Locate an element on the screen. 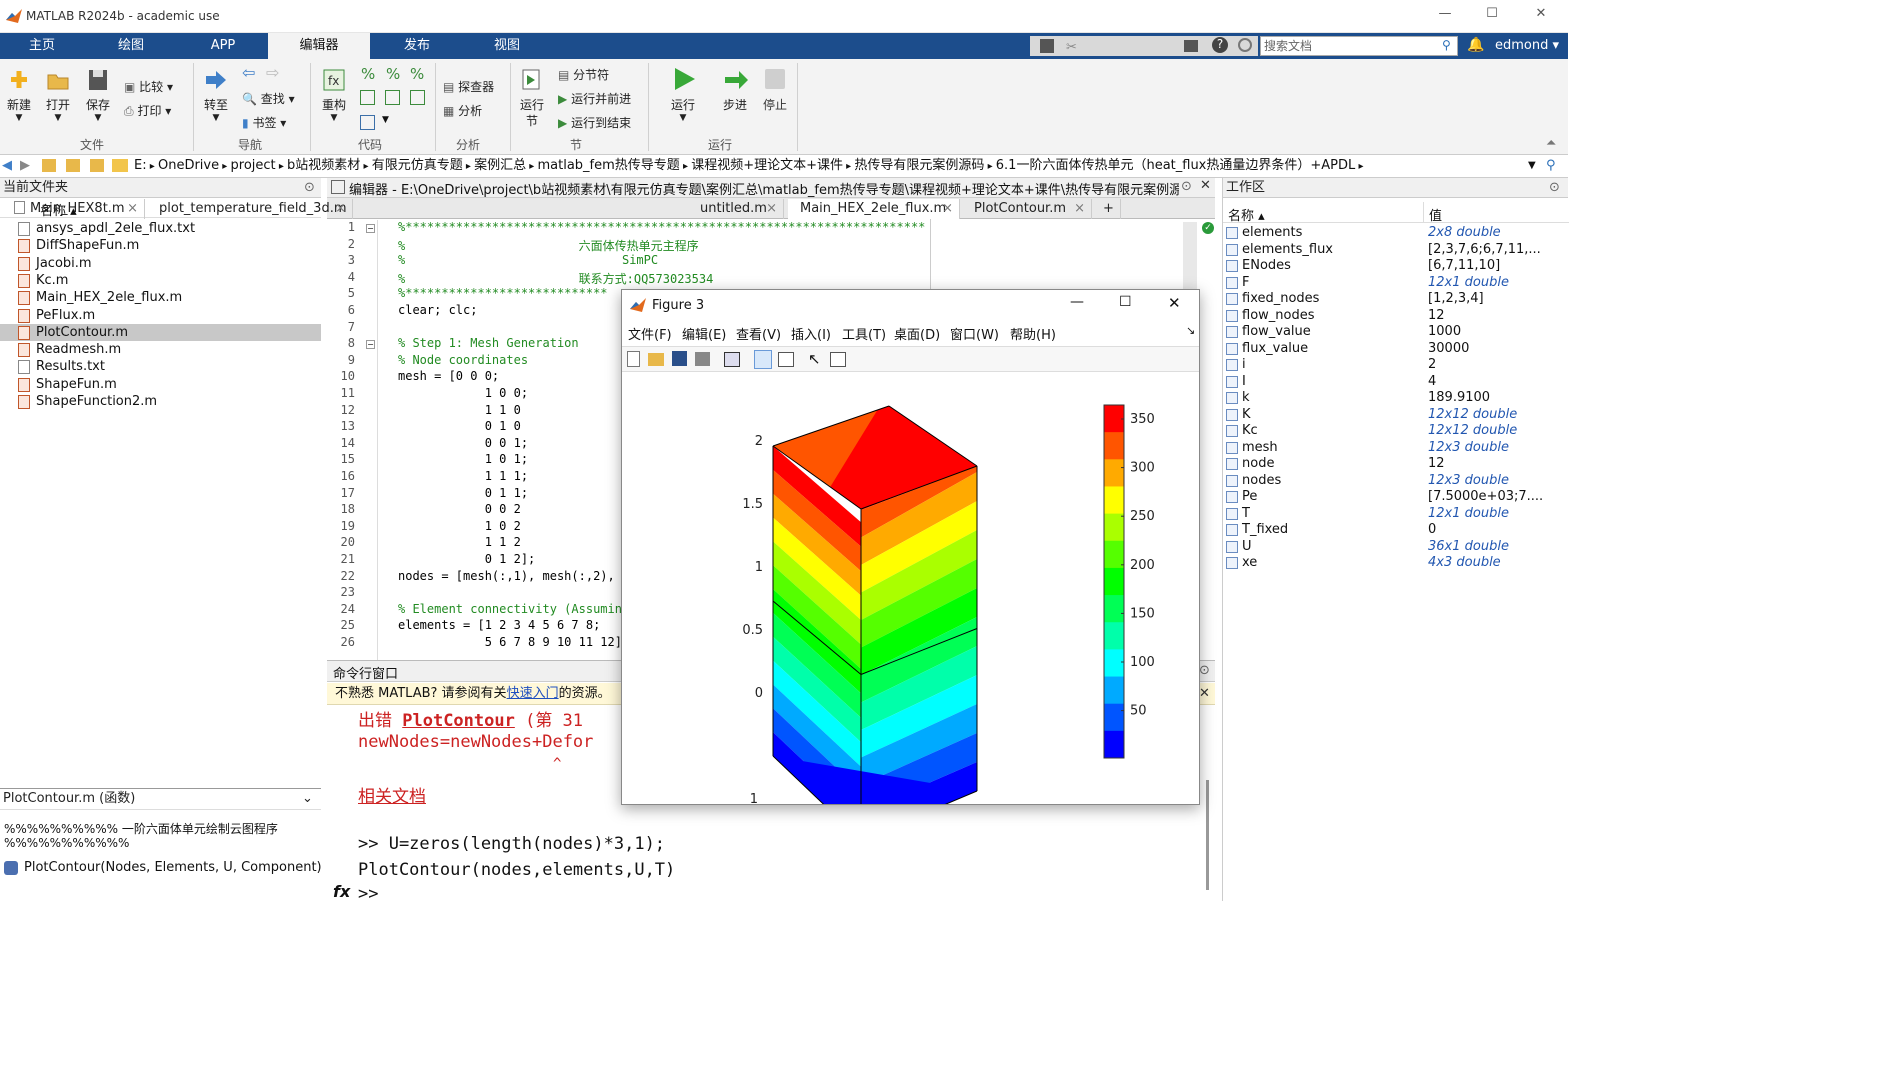 This screenshot has height=1091, width=1898. search-folder-icon: ⚲ is located at coordinates (1551, 166).